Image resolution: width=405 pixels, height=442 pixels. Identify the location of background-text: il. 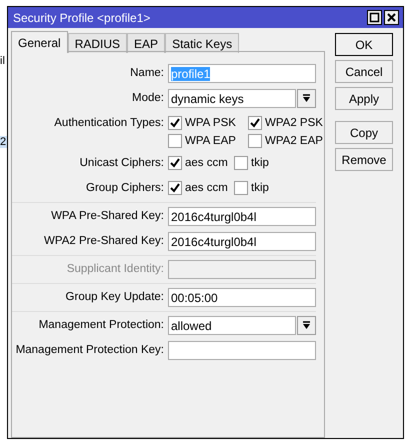
(2, 61).